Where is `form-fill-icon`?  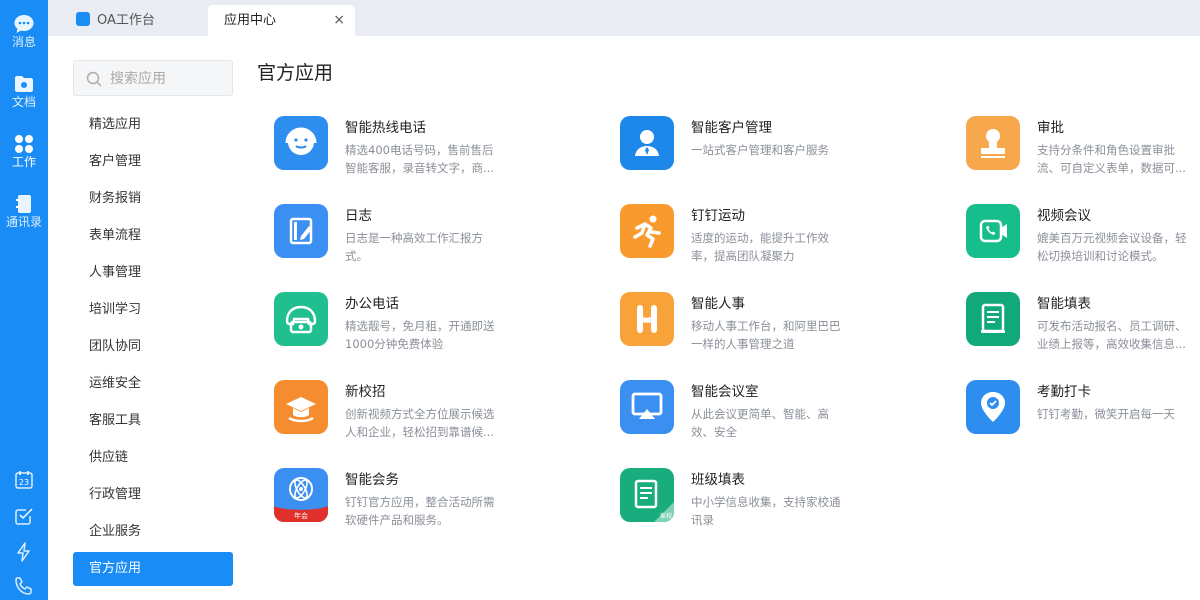 form-fill-icon is located at coordinates (993, 319).